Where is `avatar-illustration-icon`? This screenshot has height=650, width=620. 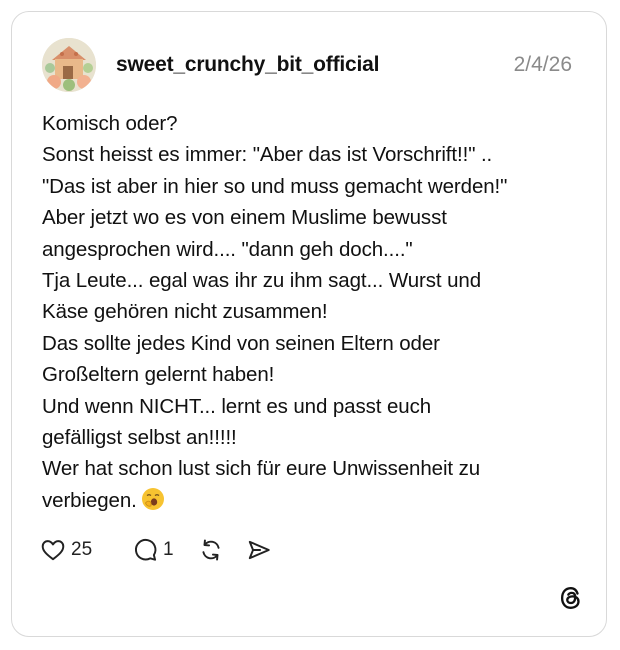
avatar-illustration-icon is located at coordinates (69, 65).